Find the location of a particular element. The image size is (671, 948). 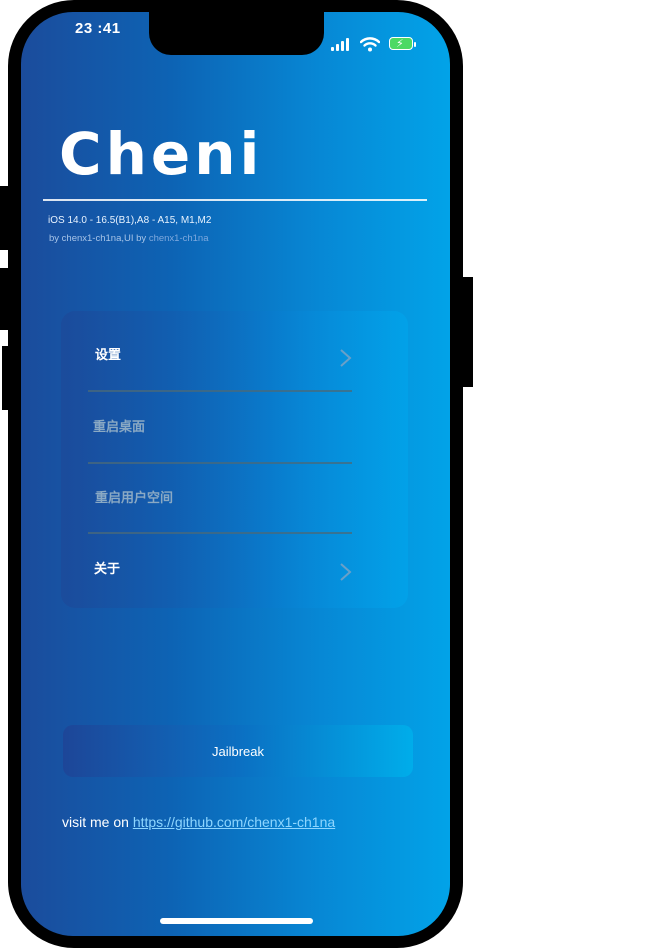

cellular-signal-icon is located at coordinates (342, 44).